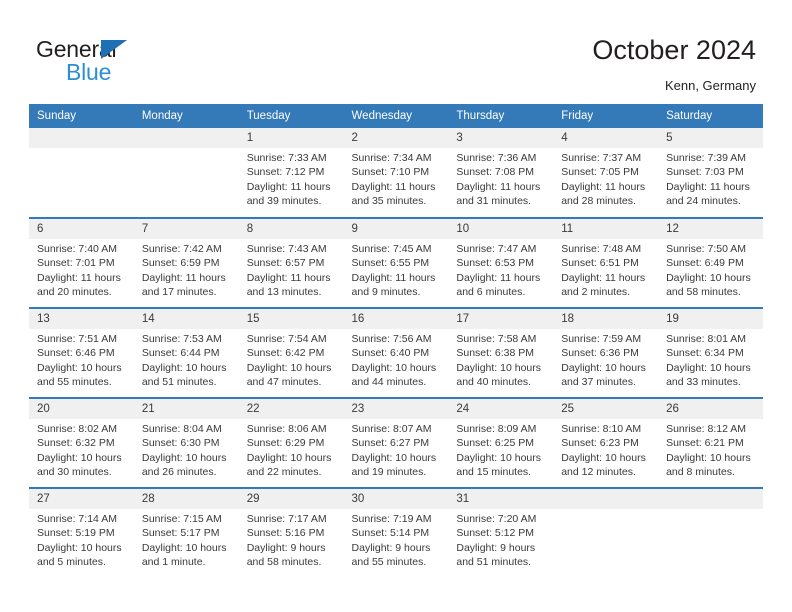 This screenshot has height=612, width=792. What do you see at coordinates (396, 229) in the screenshot?
I see `day-number: 9` at bounding box center [396, 229].